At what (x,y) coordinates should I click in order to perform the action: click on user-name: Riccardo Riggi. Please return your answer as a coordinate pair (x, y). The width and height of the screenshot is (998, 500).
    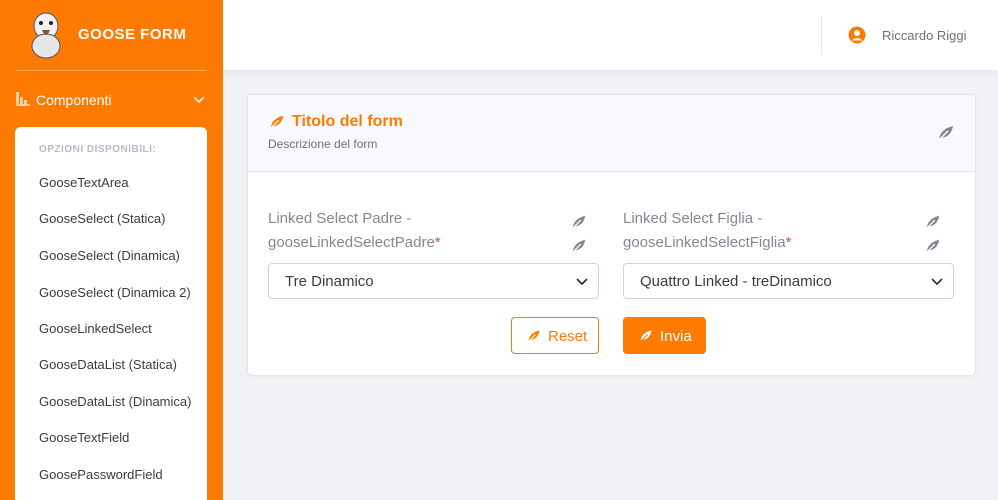
    Looking at the image, I should click on (924, 35).